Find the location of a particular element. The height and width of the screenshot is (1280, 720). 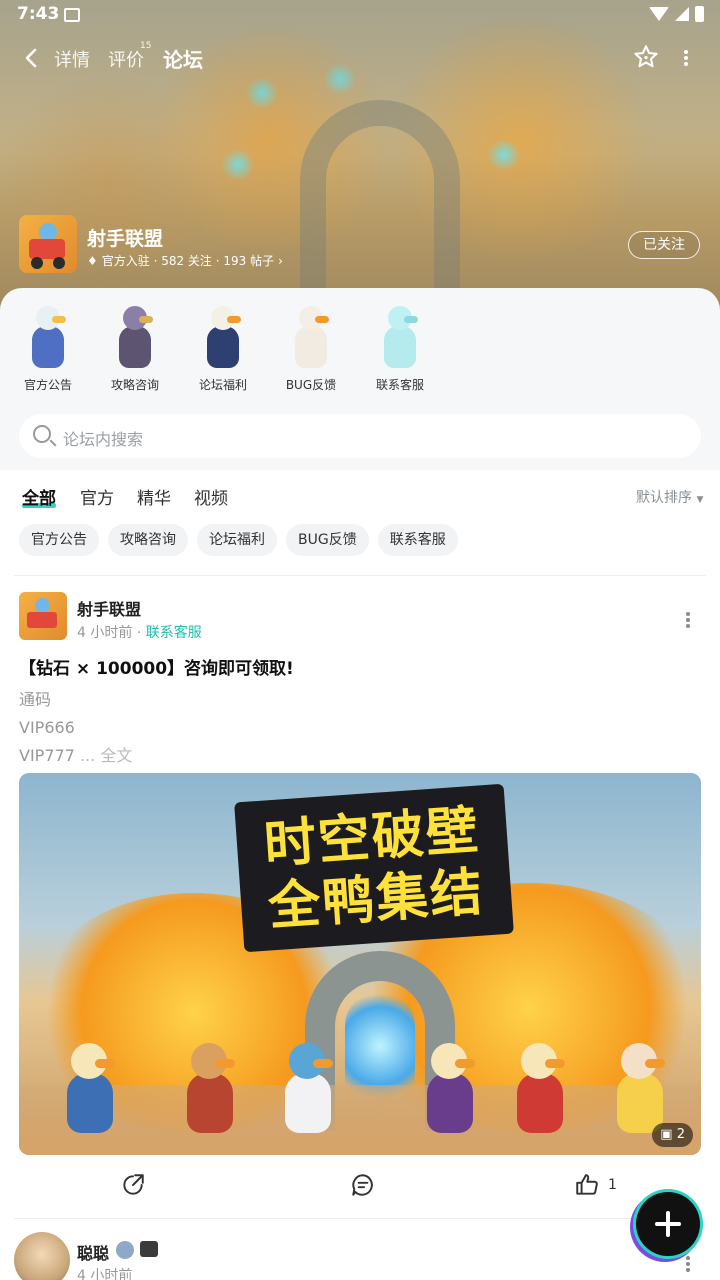

like-button: 1 is located at coordinates (595, 1185).